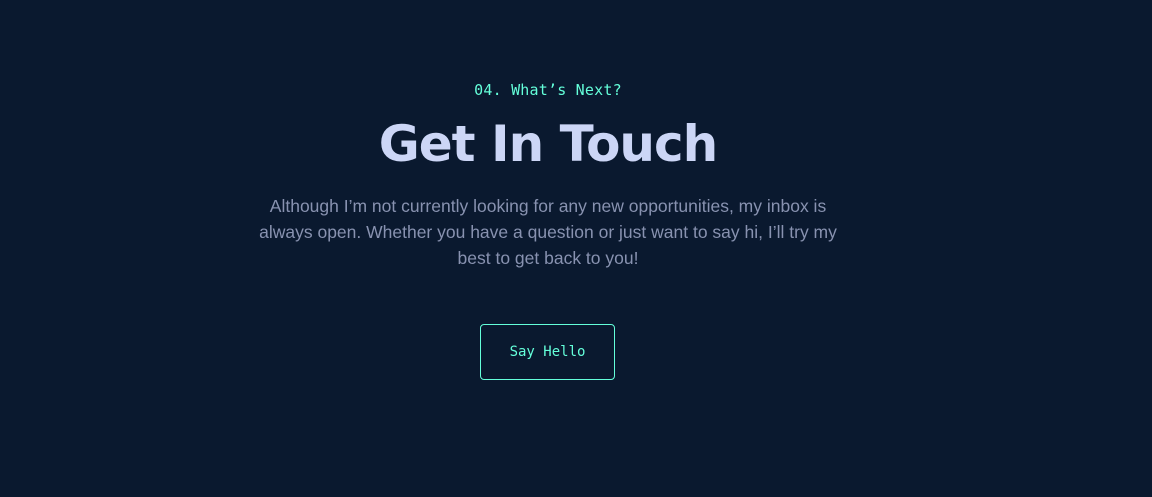 The width and height of the screenshot is (1152, 497). What do you see at coordinates (548, 144) in the screenshot?
I see `section-title: Get In Touch` at bounding box center [548, 144].